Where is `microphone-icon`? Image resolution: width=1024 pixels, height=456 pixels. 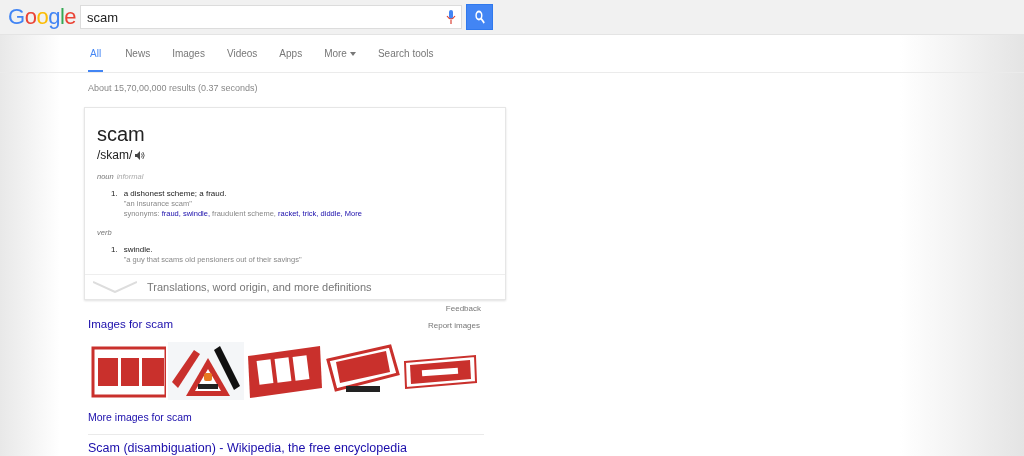 microphone-icon is located at coordinates (451, 17).